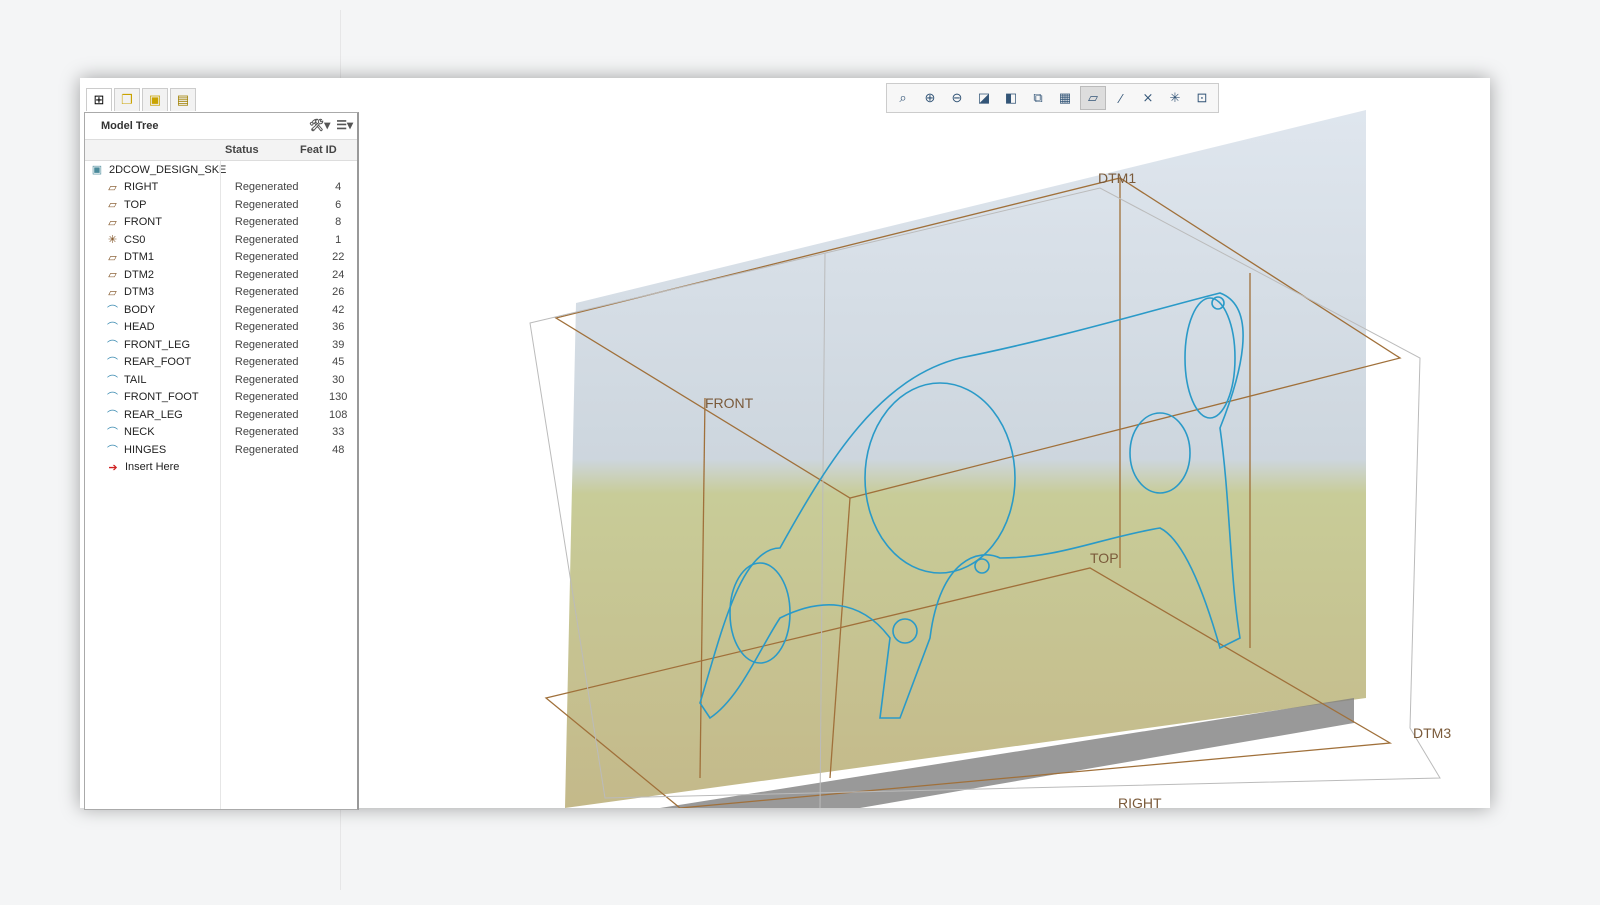 The image size is (1600, 905). I want to click on layers-tab: ❐, so click(127, 99).